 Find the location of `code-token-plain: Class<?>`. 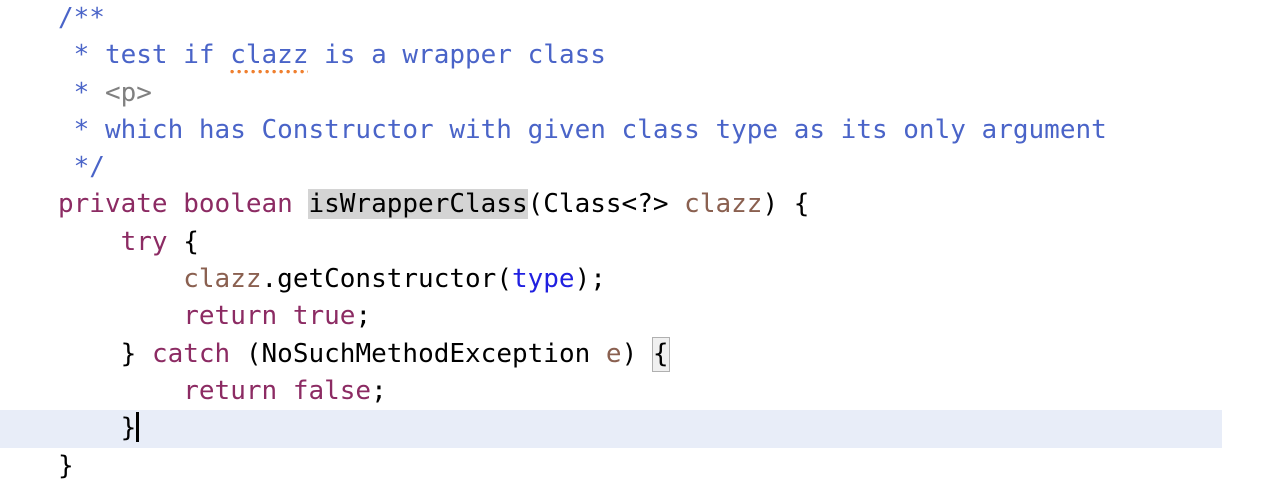

code-token-plain: Class<?> is located at coordinates (606, 204).